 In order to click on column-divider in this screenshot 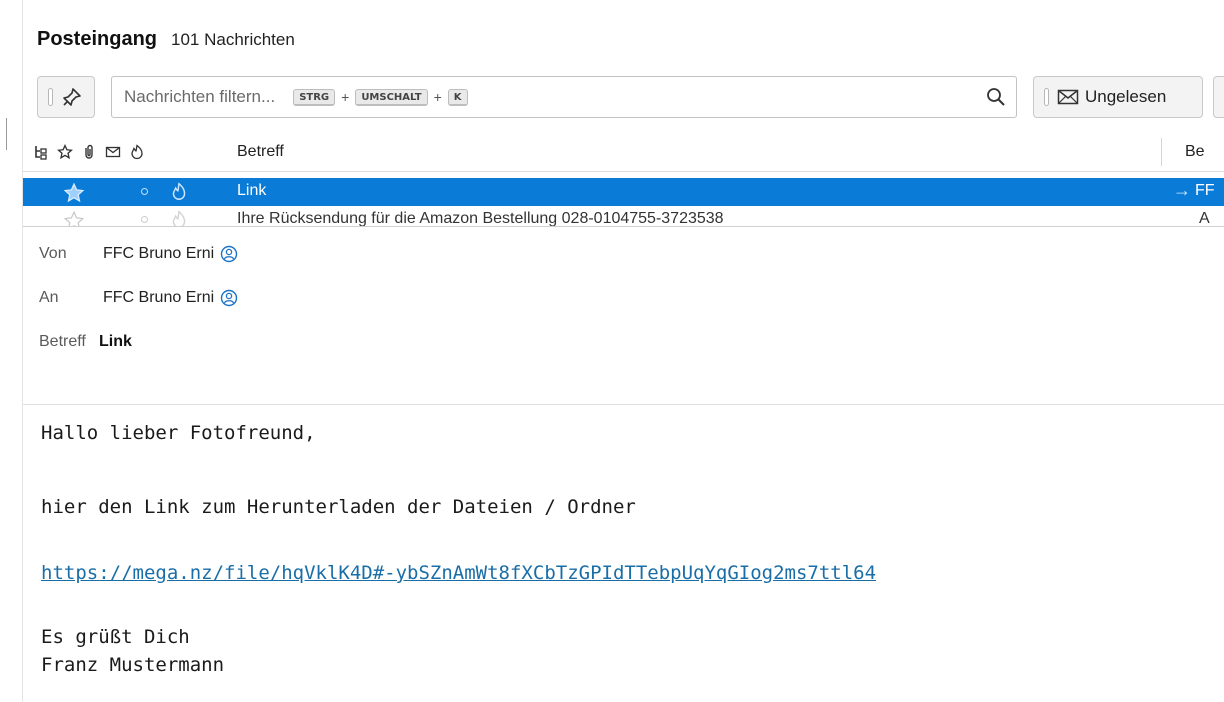, I will do `click(1161, 152)`.